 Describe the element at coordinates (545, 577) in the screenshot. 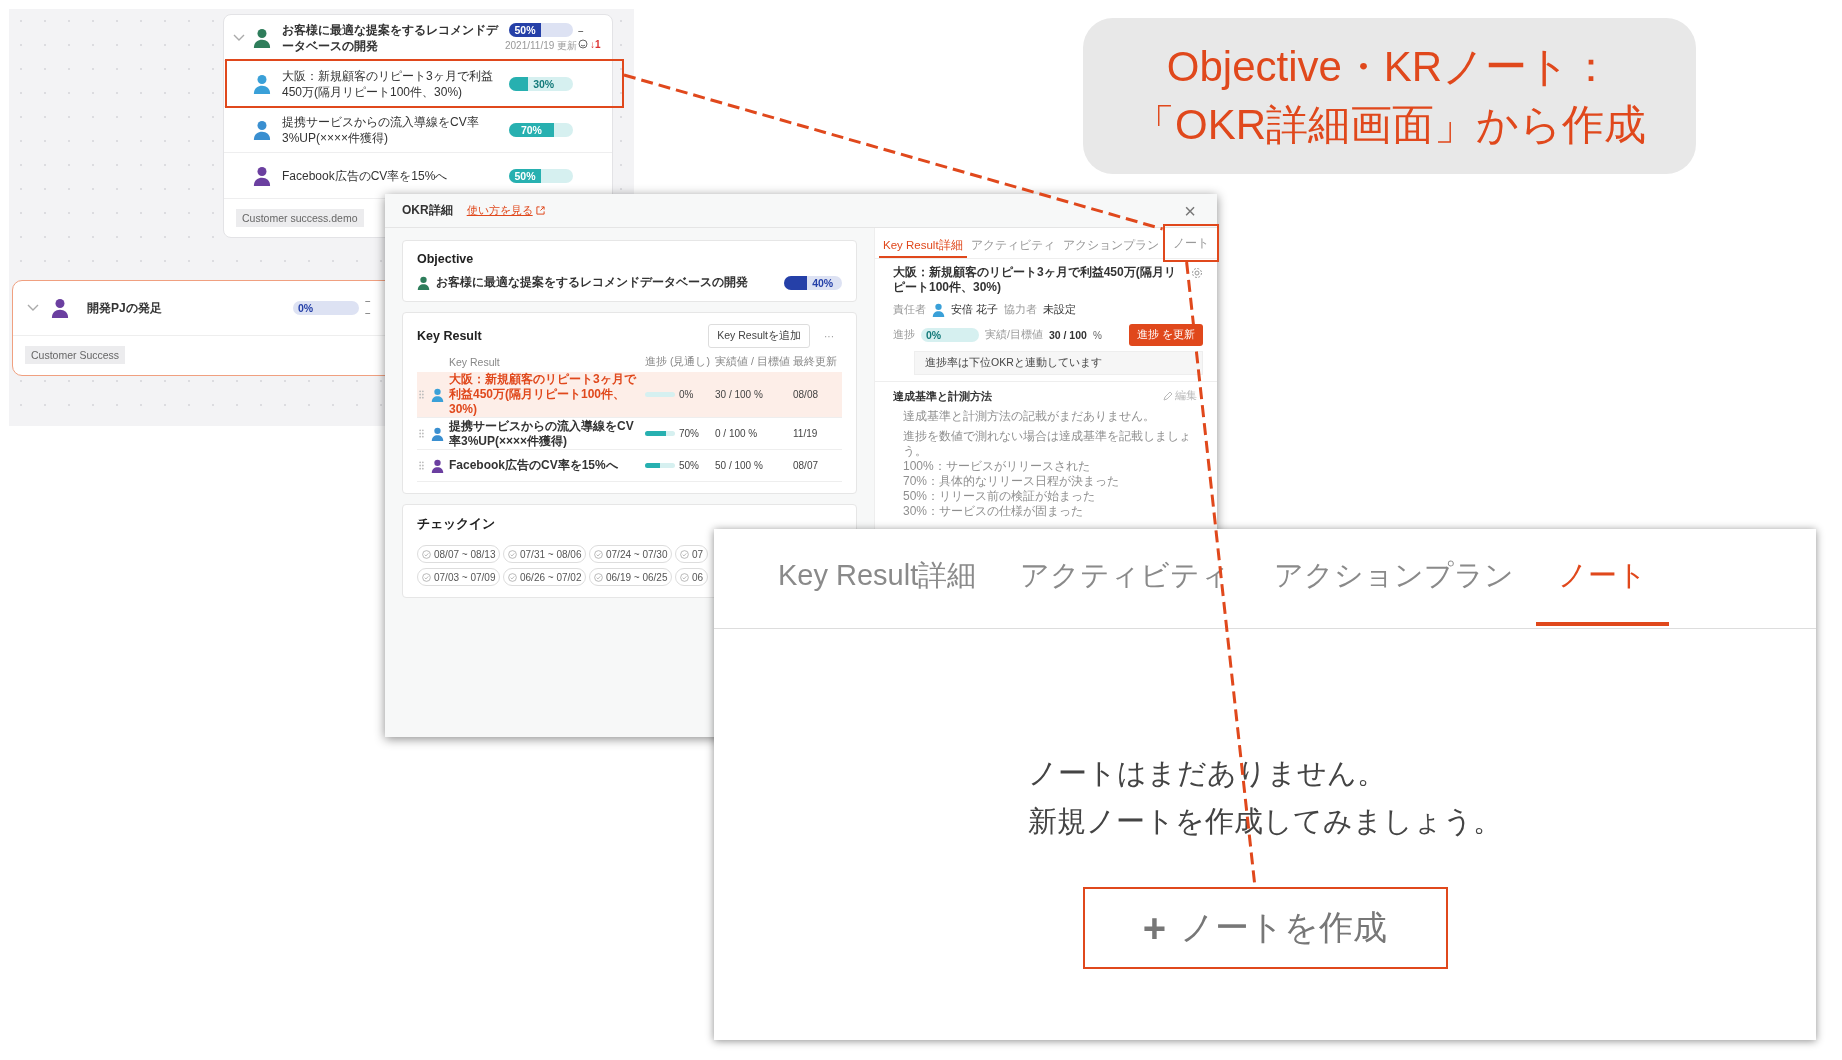

I see `period-chip: 06/26 ~ 07/02` at that location.